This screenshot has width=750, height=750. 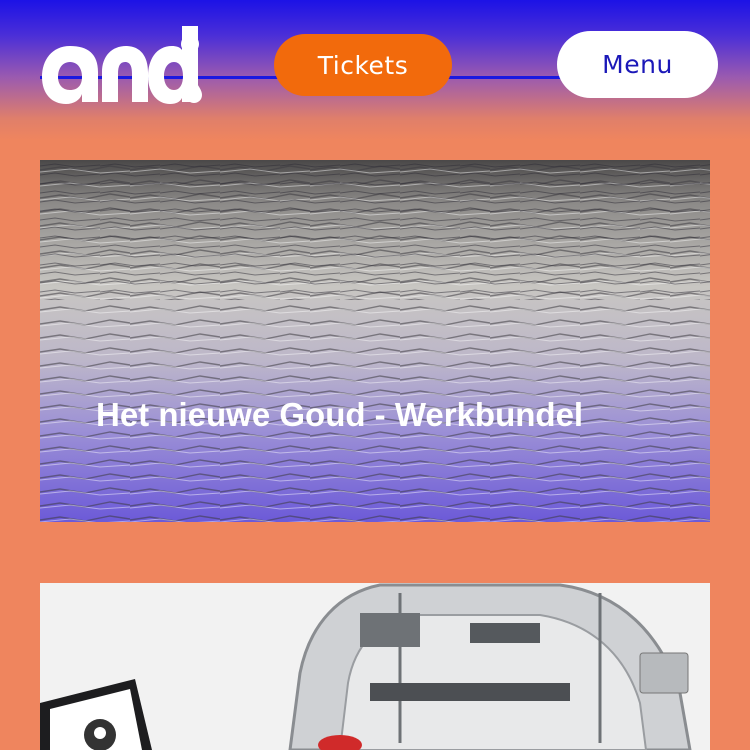 I want to click on logo, so click(x=125, y=65).